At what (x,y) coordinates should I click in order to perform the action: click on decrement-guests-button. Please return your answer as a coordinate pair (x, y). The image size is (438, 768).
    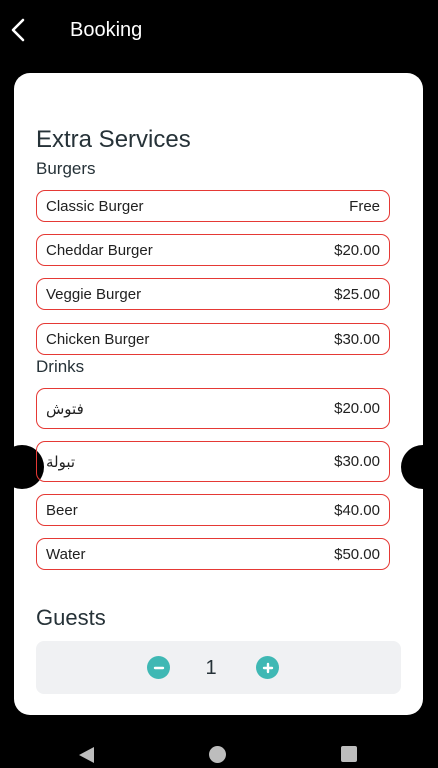
    Looking at the image, I should click on (158, 667).